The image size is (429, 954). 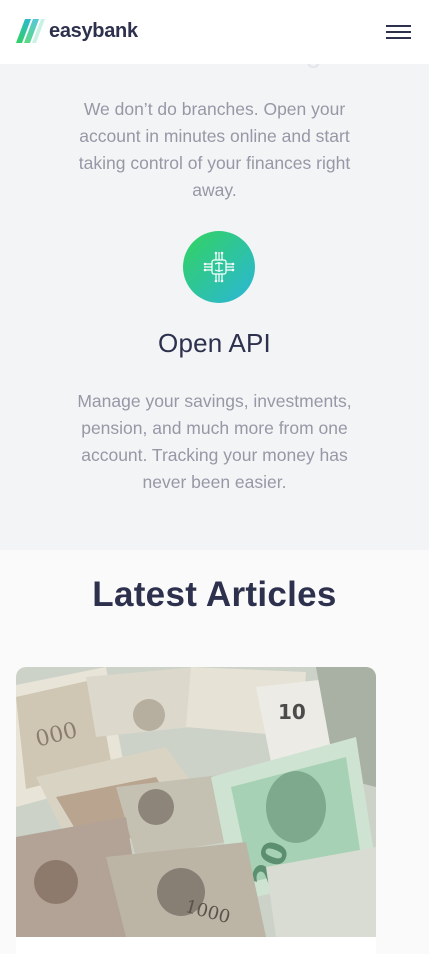 What do you see at coordinates (214, 343) in the screenshot?
I see `feature-title-api: Open API` at bounding box center [214, 343].